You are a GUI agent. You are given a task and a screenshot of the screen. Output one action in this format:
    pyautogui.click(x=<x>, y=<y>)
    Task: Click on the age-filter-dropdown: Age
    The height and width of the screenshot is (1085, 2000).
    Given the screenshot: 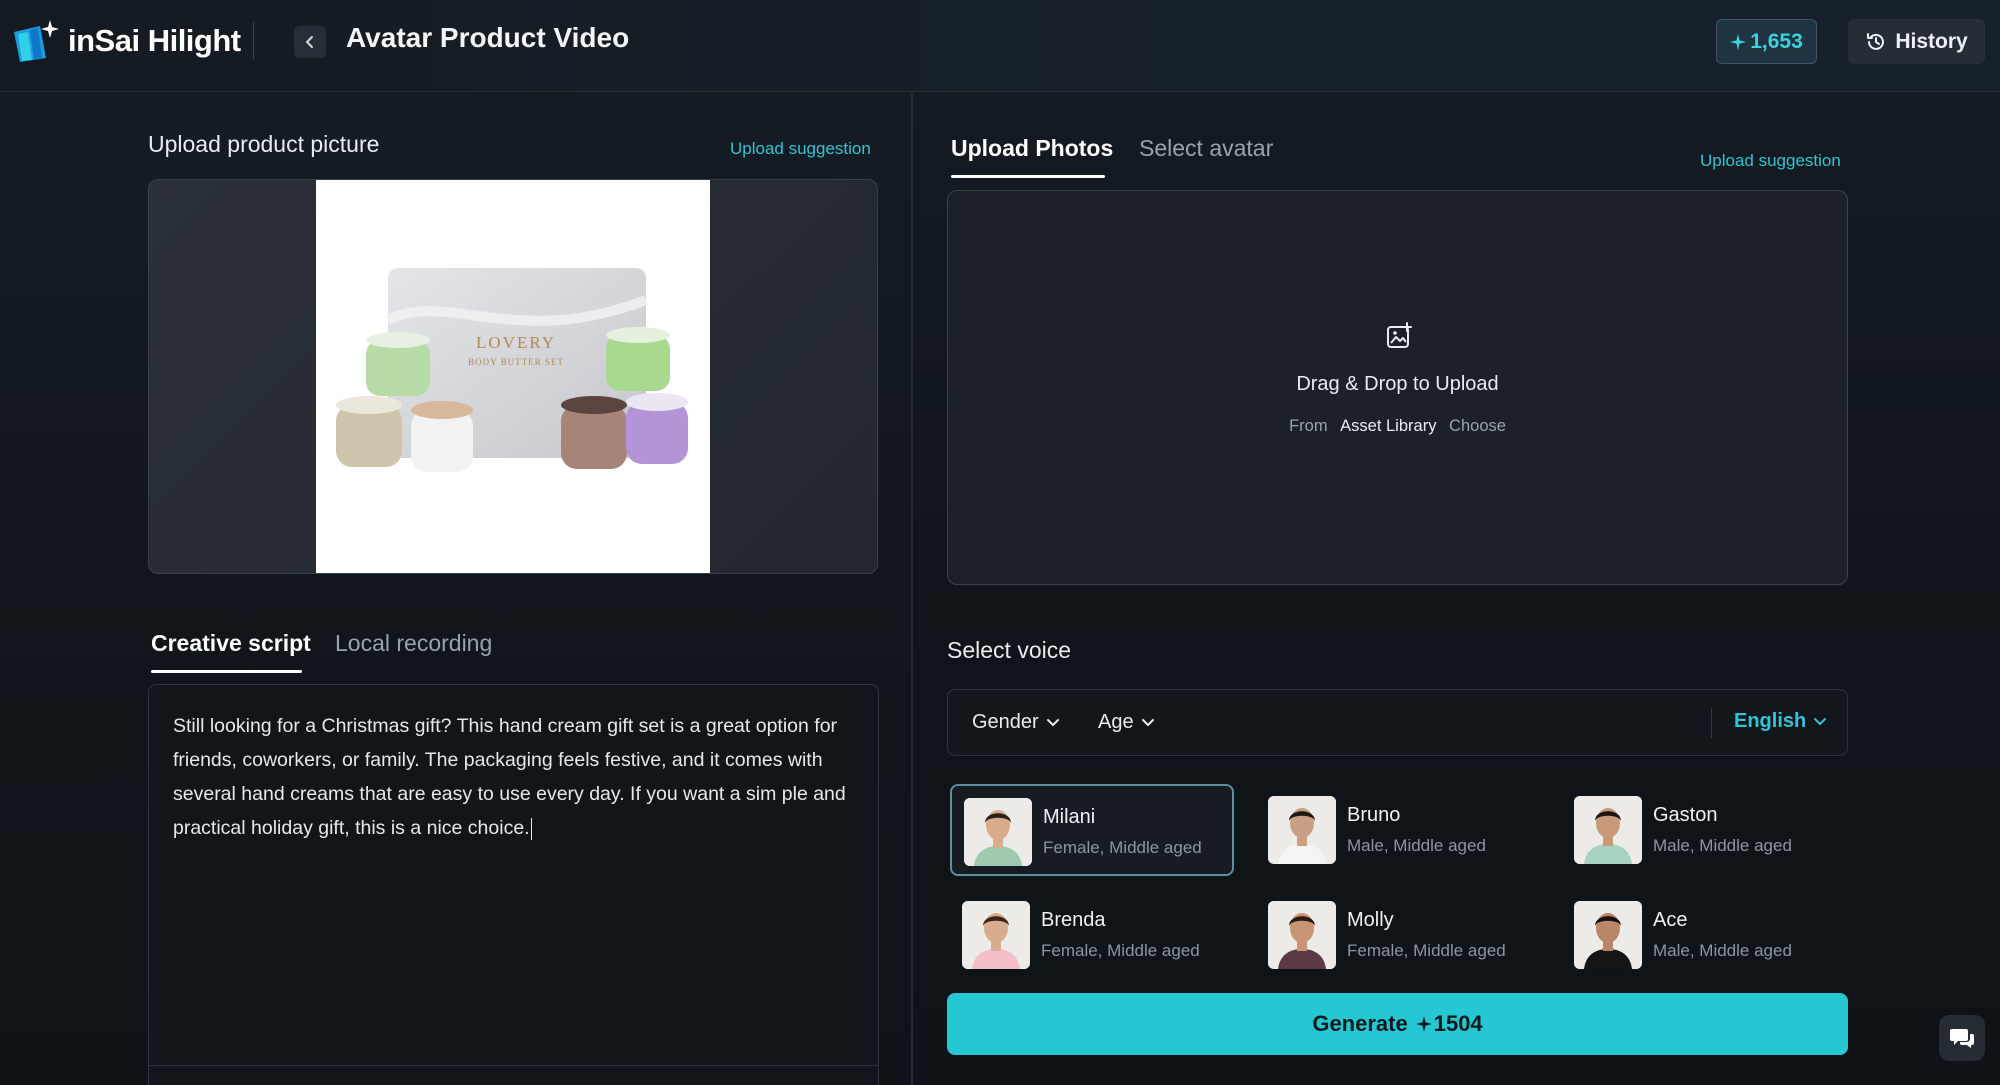 What is the action you would take?
    pyautogui.click(x=1127, y=722)
    